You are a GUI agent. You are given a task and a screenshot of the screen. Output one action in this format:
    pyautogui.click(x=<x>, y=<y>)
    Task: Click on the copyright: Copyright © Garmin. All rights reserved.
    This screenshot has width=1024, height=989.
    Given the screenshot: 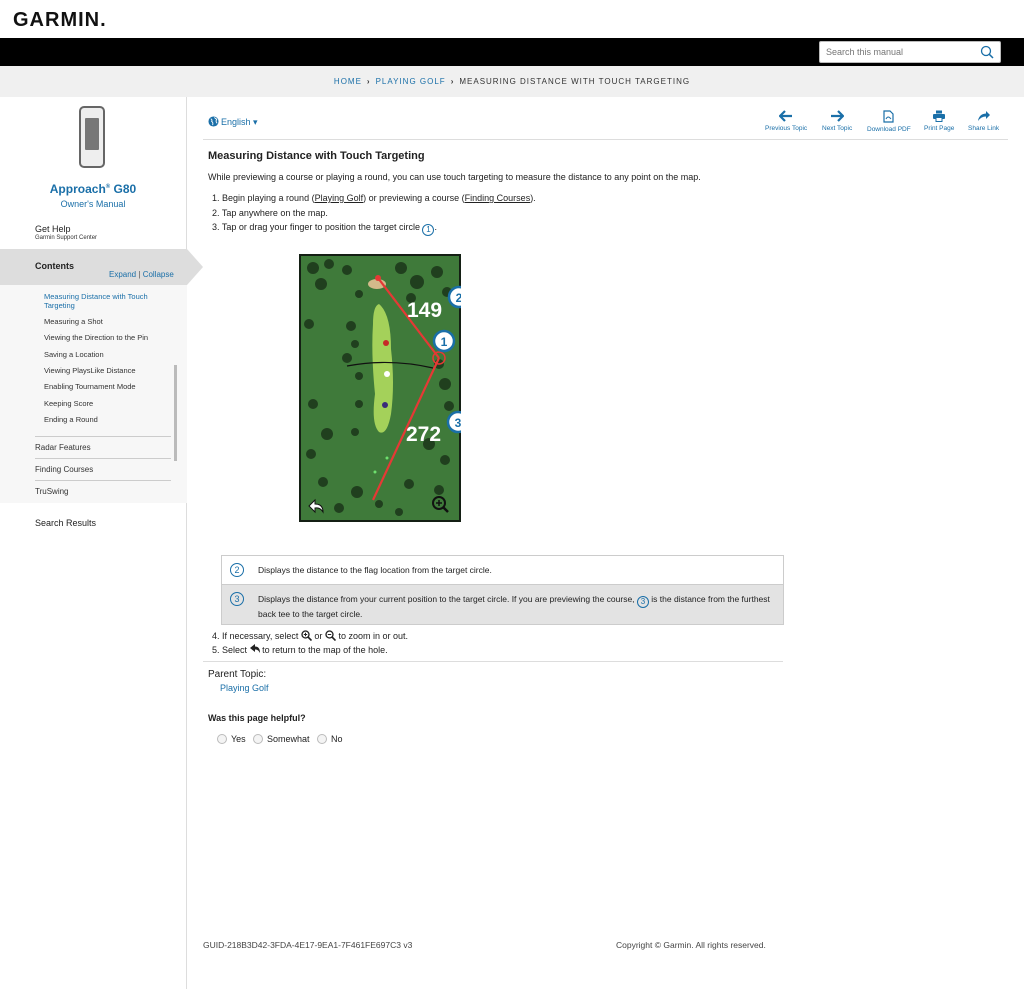 What is the action you would take?
    pyautogui.click(x=691, y=945)
    